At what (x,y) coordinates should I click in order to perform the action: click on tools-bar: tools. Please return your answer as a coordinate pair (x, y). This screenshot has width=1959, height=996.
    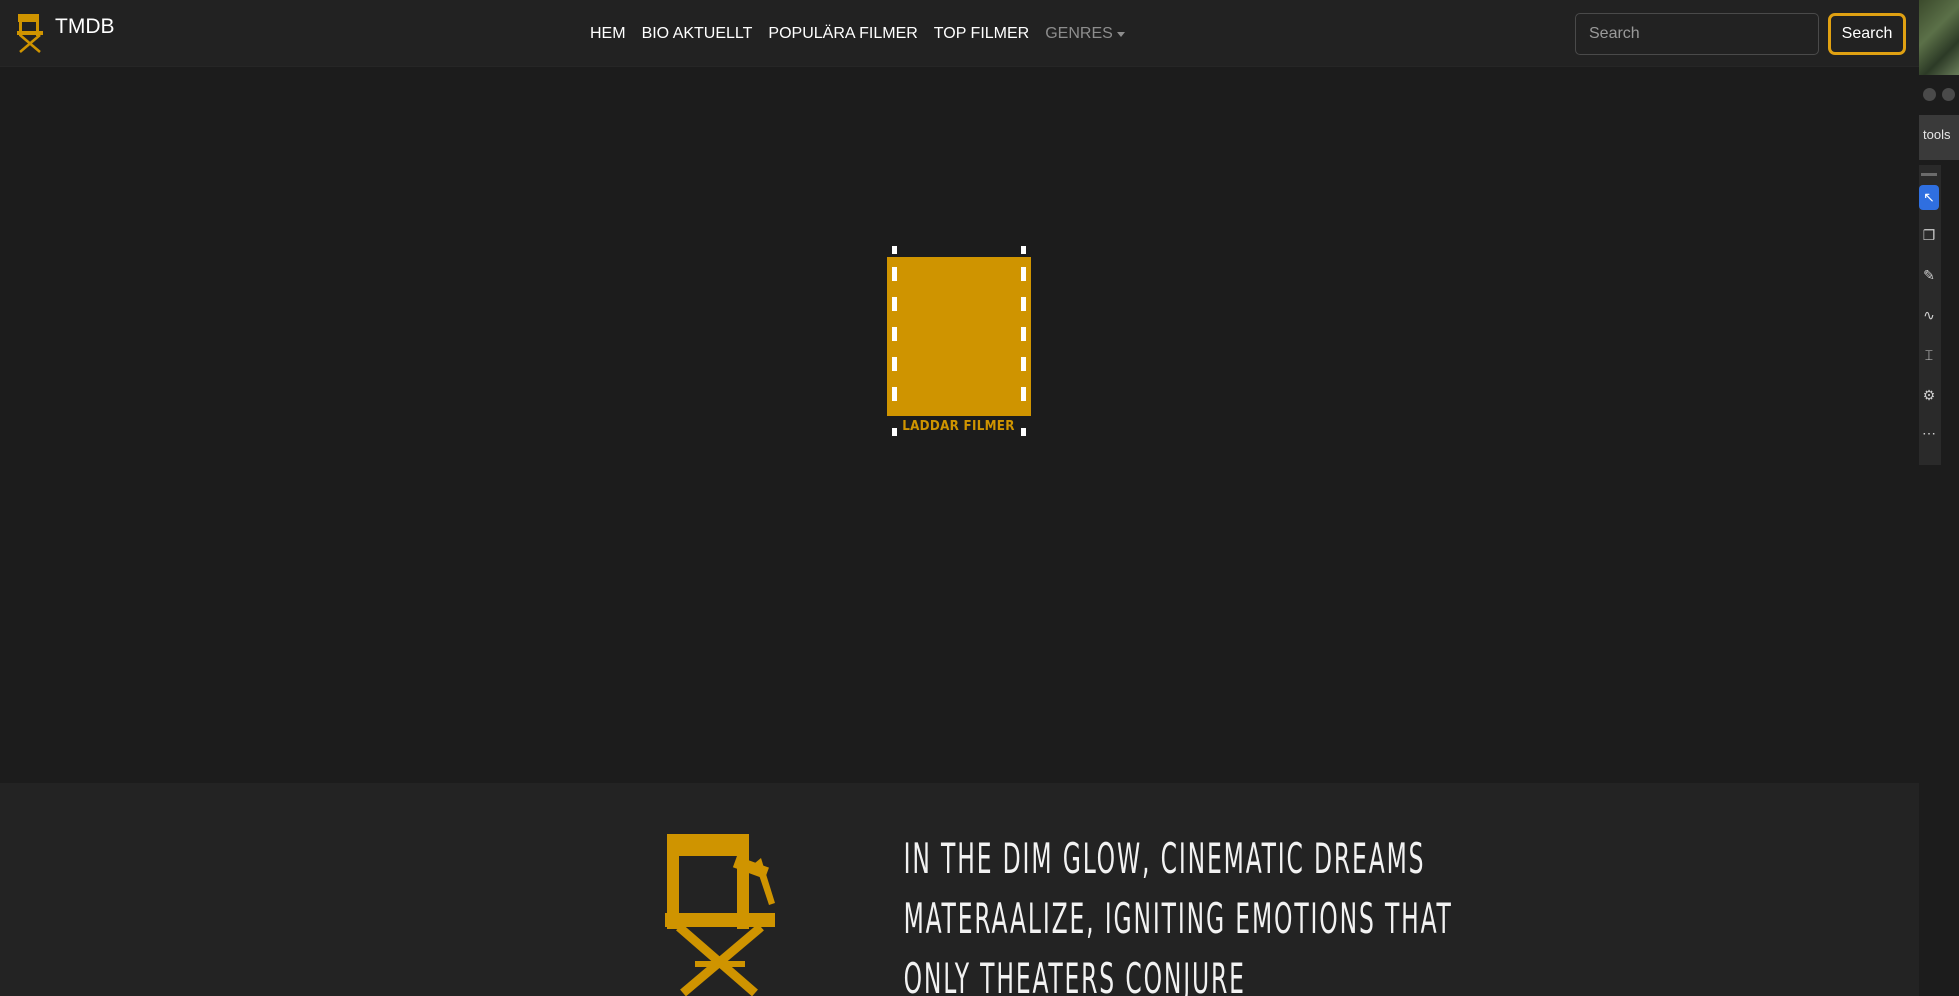
    Looking at the image, I should click on (1939, 137).